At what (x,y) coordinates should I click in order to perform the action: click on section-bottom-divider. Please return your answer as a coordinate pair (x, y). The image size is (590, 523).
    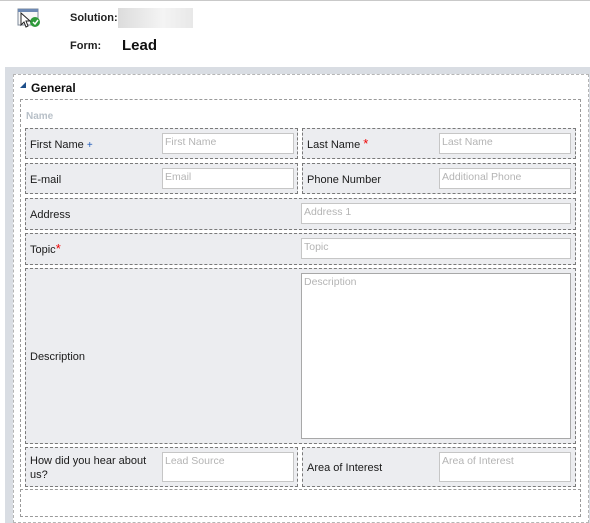
    Looking at the image, I should click on (300, 490).